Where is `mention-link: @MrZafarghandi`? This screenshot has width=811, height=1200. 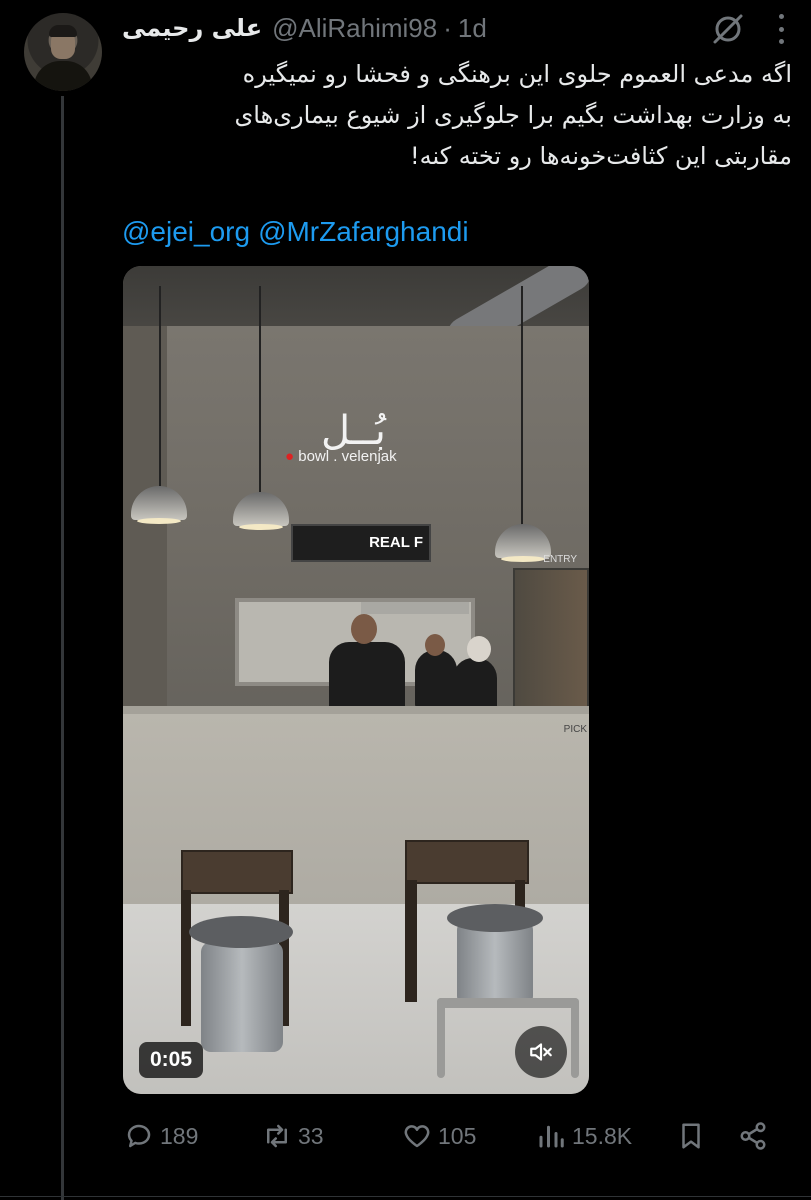
mention-link: @MrZafarghandi is located at coordinates (363, 231).